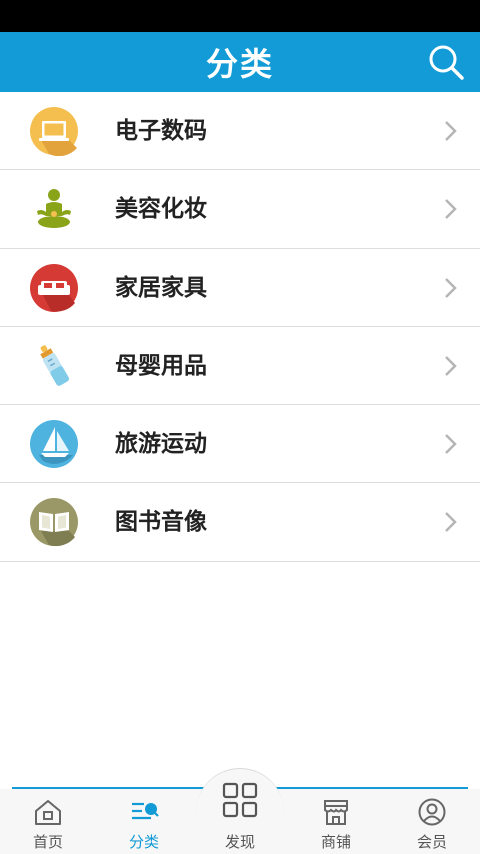 This screenshot has width=480, height=854. What do you see at coordinates (240, 522) in the screenshot?
I see `category-row-books: 图书音像` at bounding box center [240, 522].